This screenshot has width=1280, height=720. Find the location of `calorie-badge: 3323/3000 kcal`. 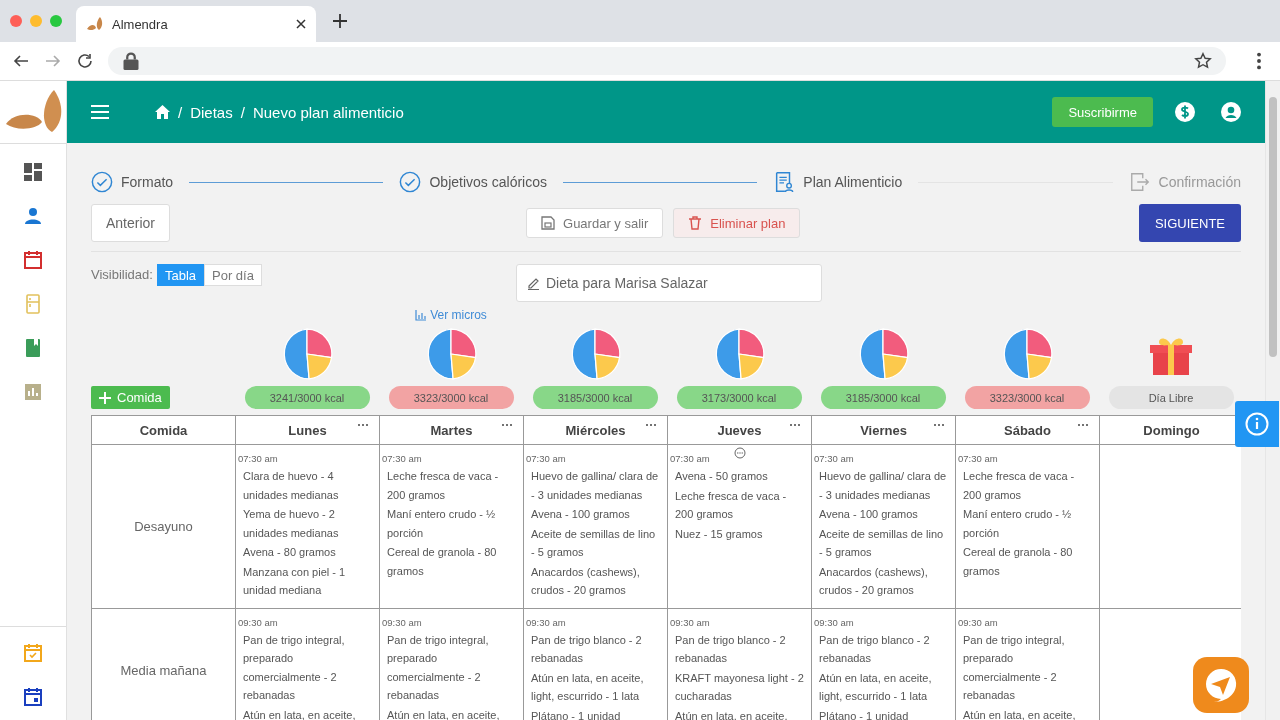

calorie-badge: 3323/3000 kcal is located at coordinates (1027, 397).